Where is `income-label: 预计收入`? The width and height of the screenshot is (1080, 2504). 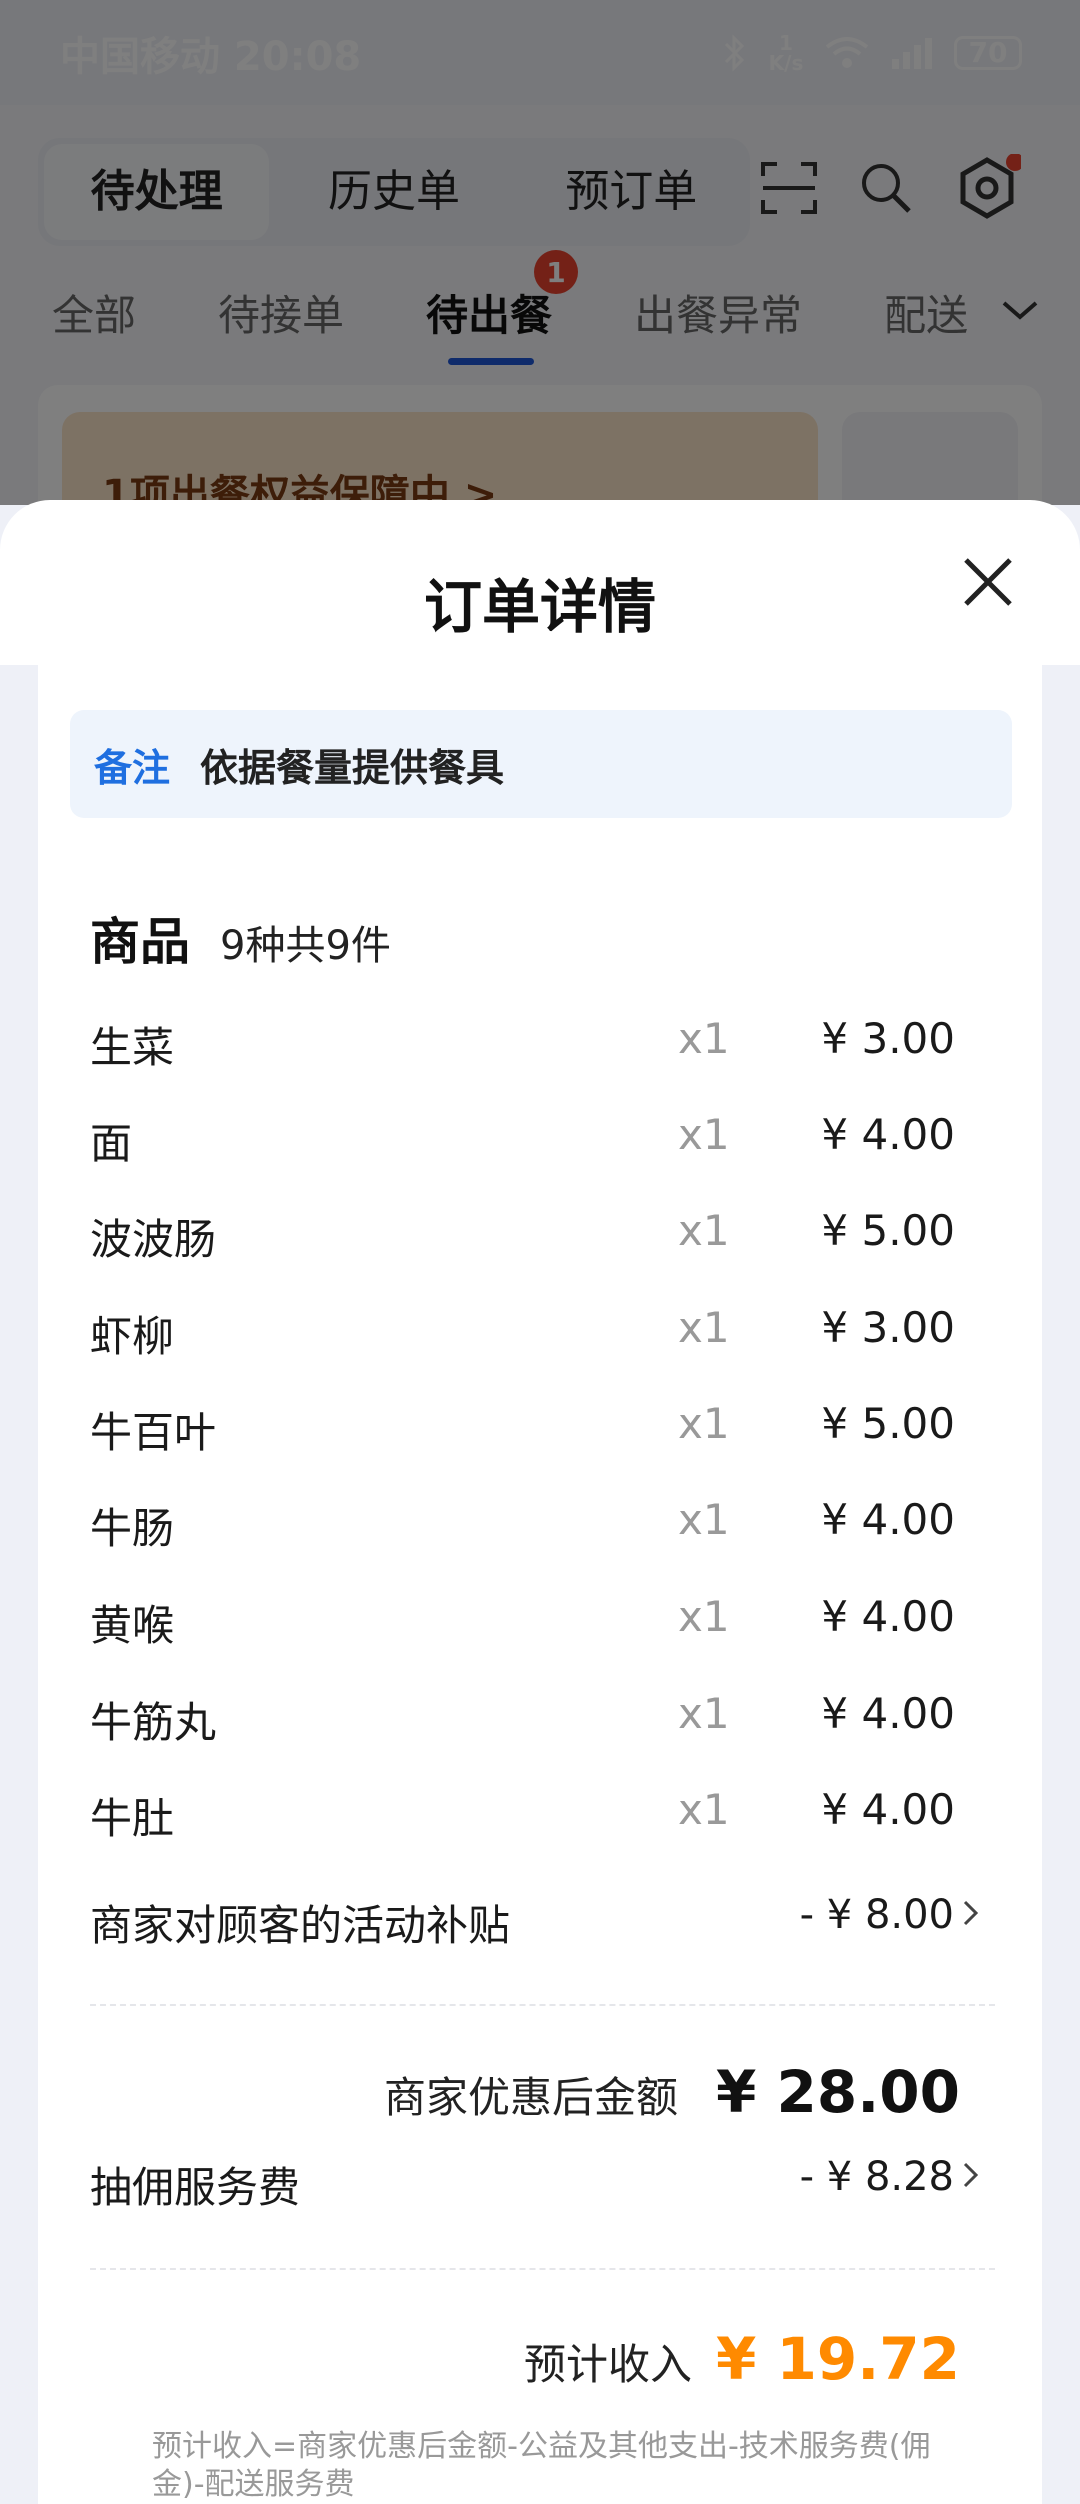
income-label: 预计收入 is located at coordinates (607, 2364).